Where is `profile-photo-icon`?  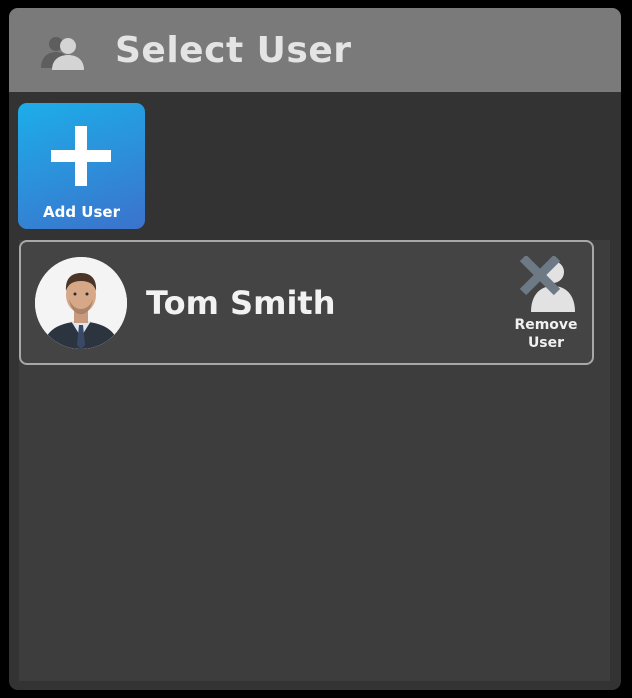 profile-photo-icon is located at coordinates (81, 303).